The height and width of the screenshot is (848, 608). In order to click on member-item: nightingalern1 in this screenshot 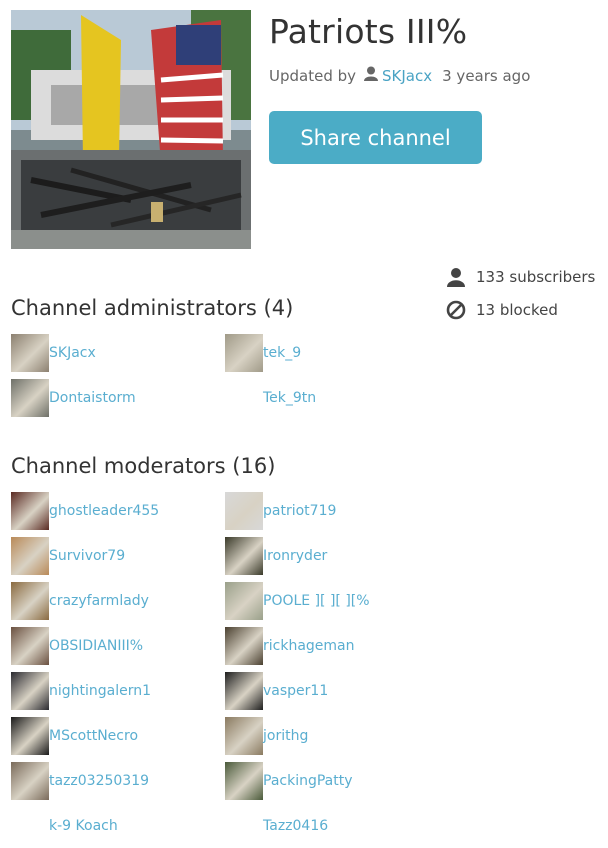, I will do `click(81, 691)`.